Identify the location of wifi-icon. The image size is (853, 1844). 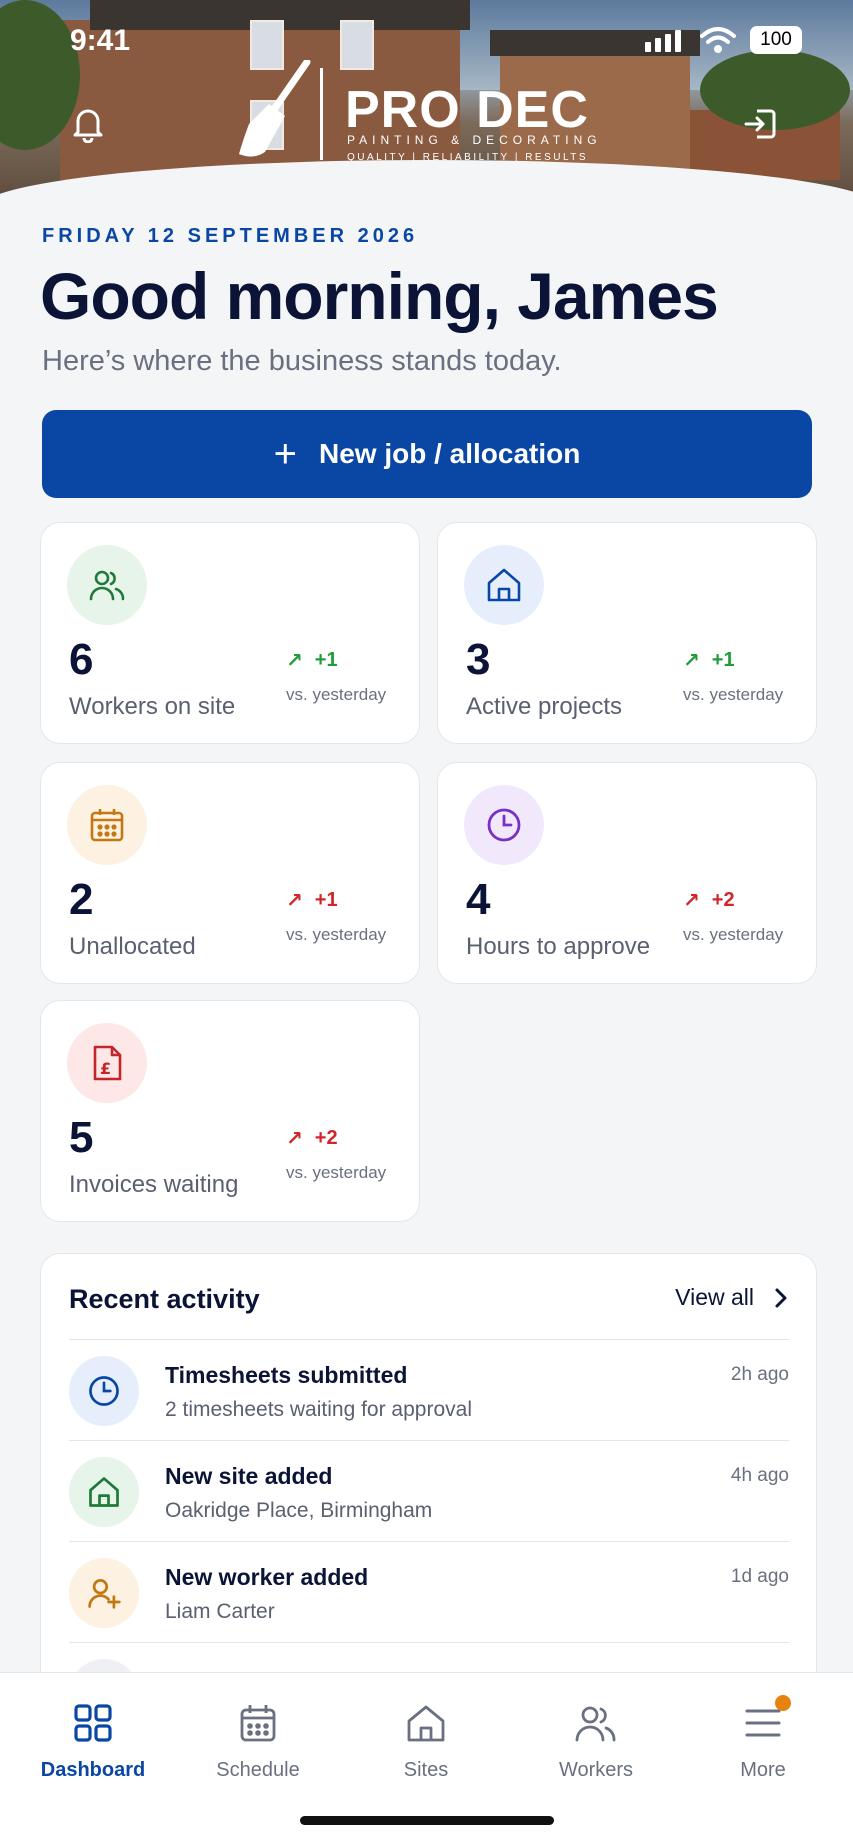
(718, 42).